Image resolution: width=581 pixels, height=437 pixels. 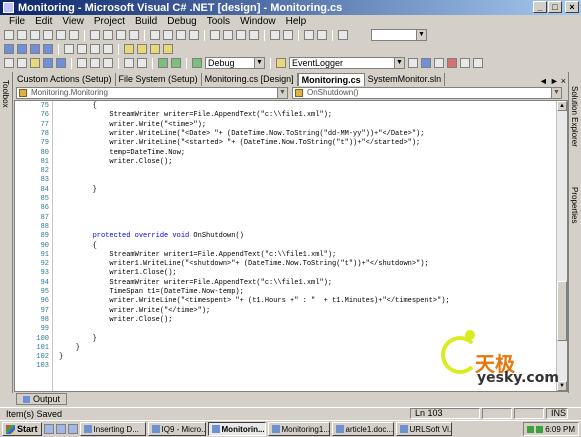 I want to click on member-dropdown: OnShutdown() ▼, so click(x=427, y=93).